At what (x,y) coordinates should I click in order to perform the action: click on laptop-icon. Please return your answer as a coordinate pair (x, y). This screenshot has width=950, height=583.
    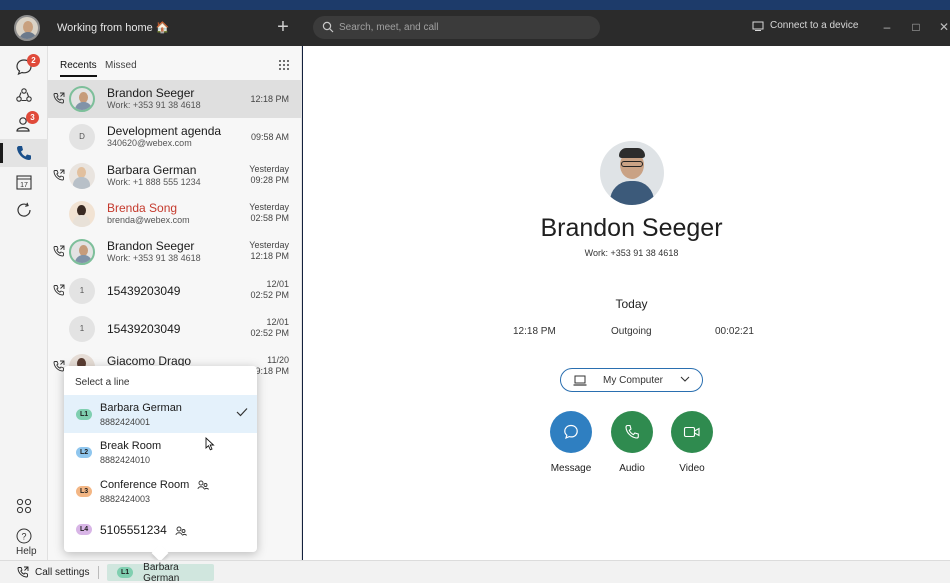
    Looking at the image, I should click on (580, 380).